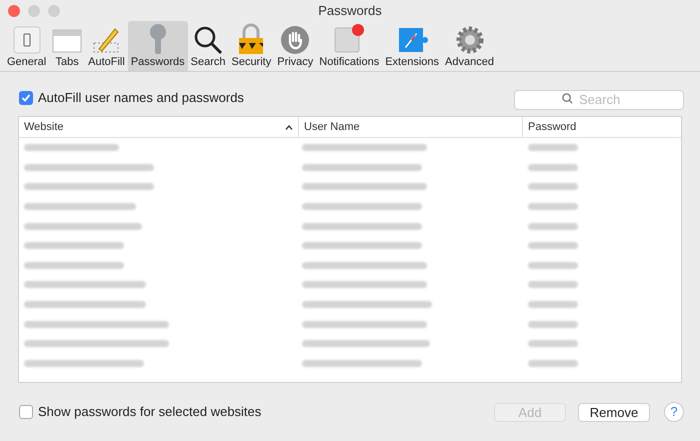 The image size is (700, 441). I want to click on search-field: Search, so click(599, 100).